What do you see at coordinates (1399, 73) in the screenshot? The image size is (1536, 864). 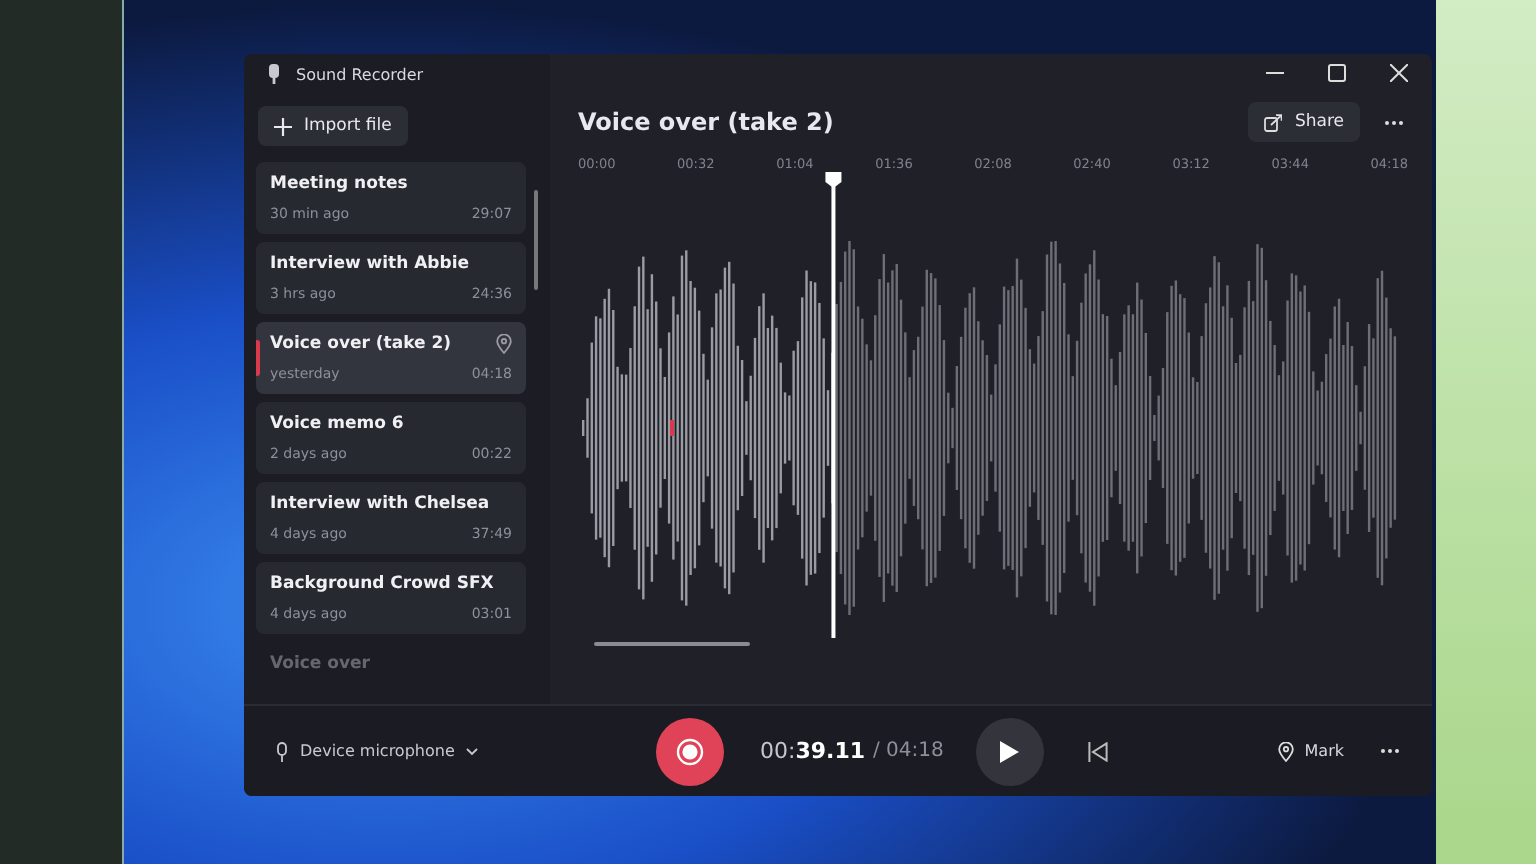 I see `close-icon` at bounding box center [1399, 73].